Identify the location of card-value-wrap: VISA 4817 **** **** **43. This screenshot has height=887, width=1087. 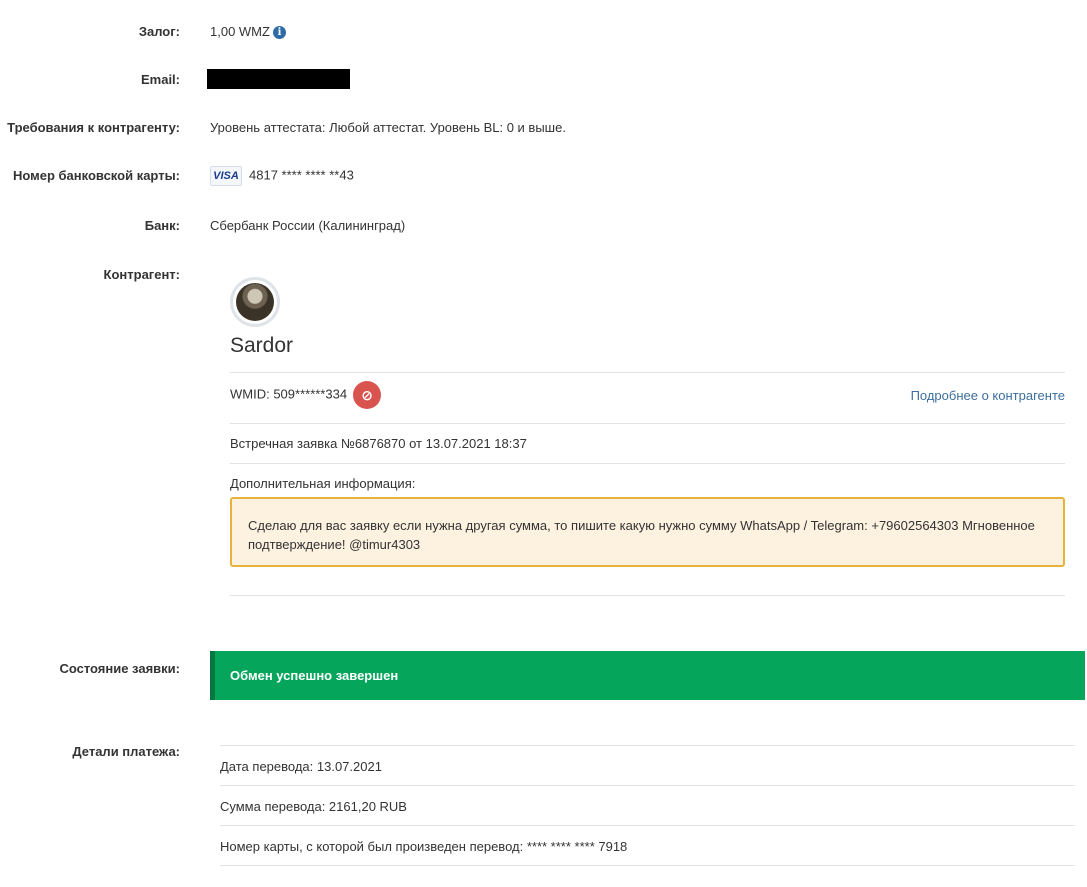
(282, 176).